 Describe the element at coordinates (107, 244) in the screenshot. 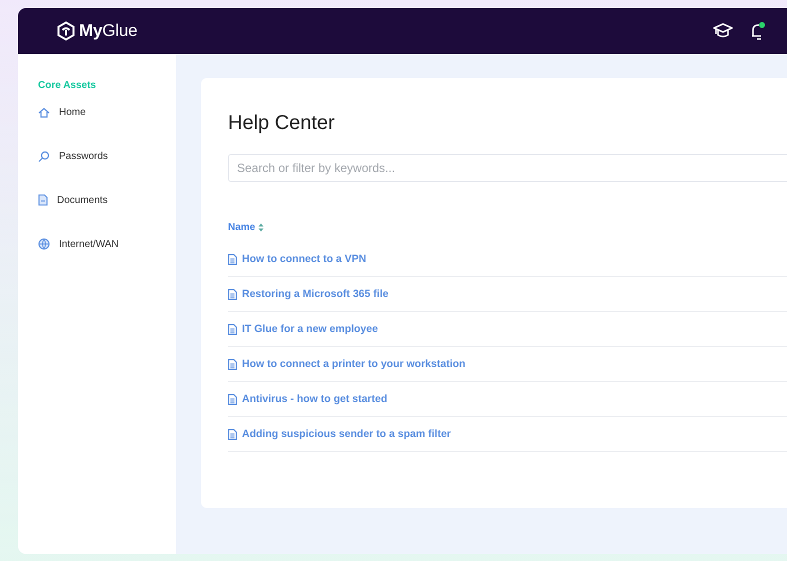

I see `sidebar-item: Internet/WAN` at that location.